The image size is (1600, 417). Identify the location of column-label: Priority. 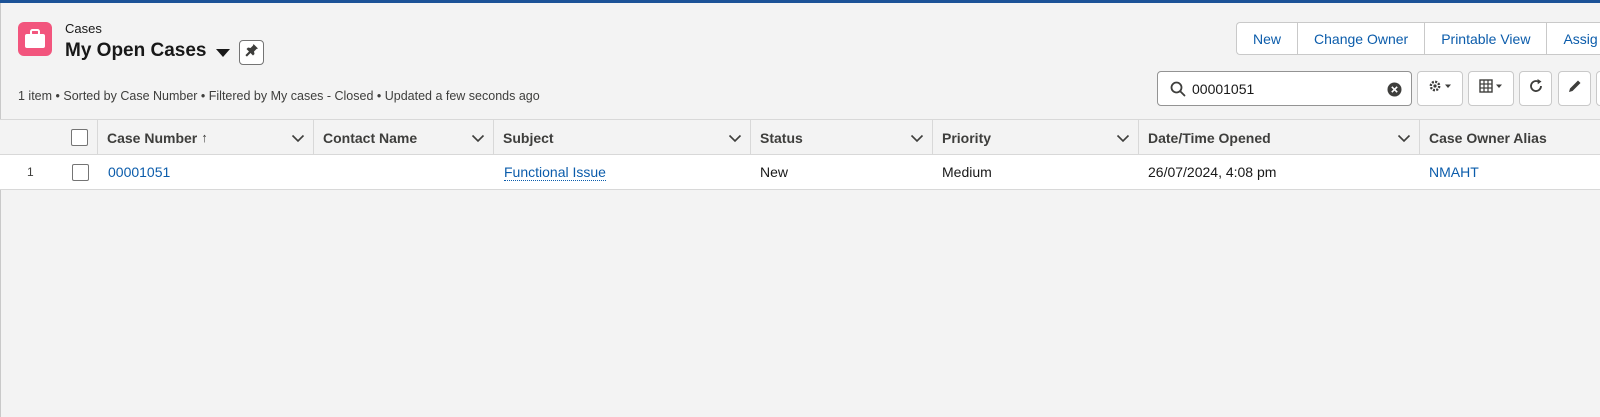
(967, 137).